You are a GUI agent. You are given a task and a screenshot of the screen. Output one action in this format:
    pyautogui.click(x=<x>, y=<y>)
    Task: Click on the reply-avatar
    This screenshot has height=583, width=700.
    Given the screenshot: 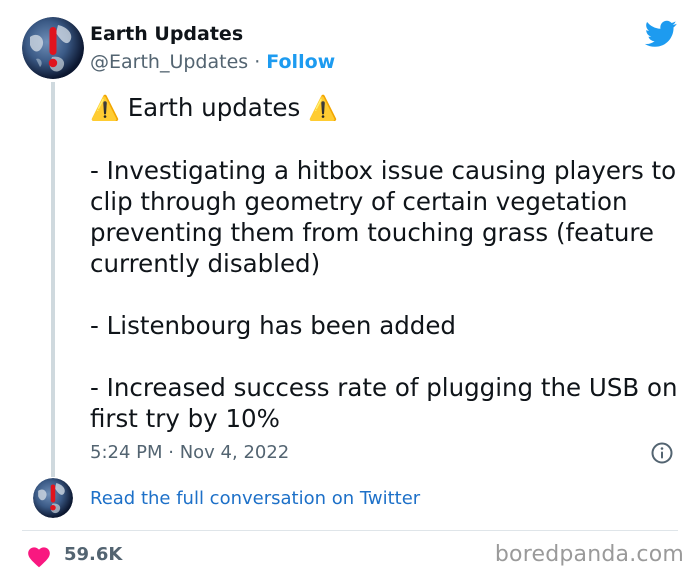 What is the action you would take?
    pyautogui.click(x=53, y=498)
    